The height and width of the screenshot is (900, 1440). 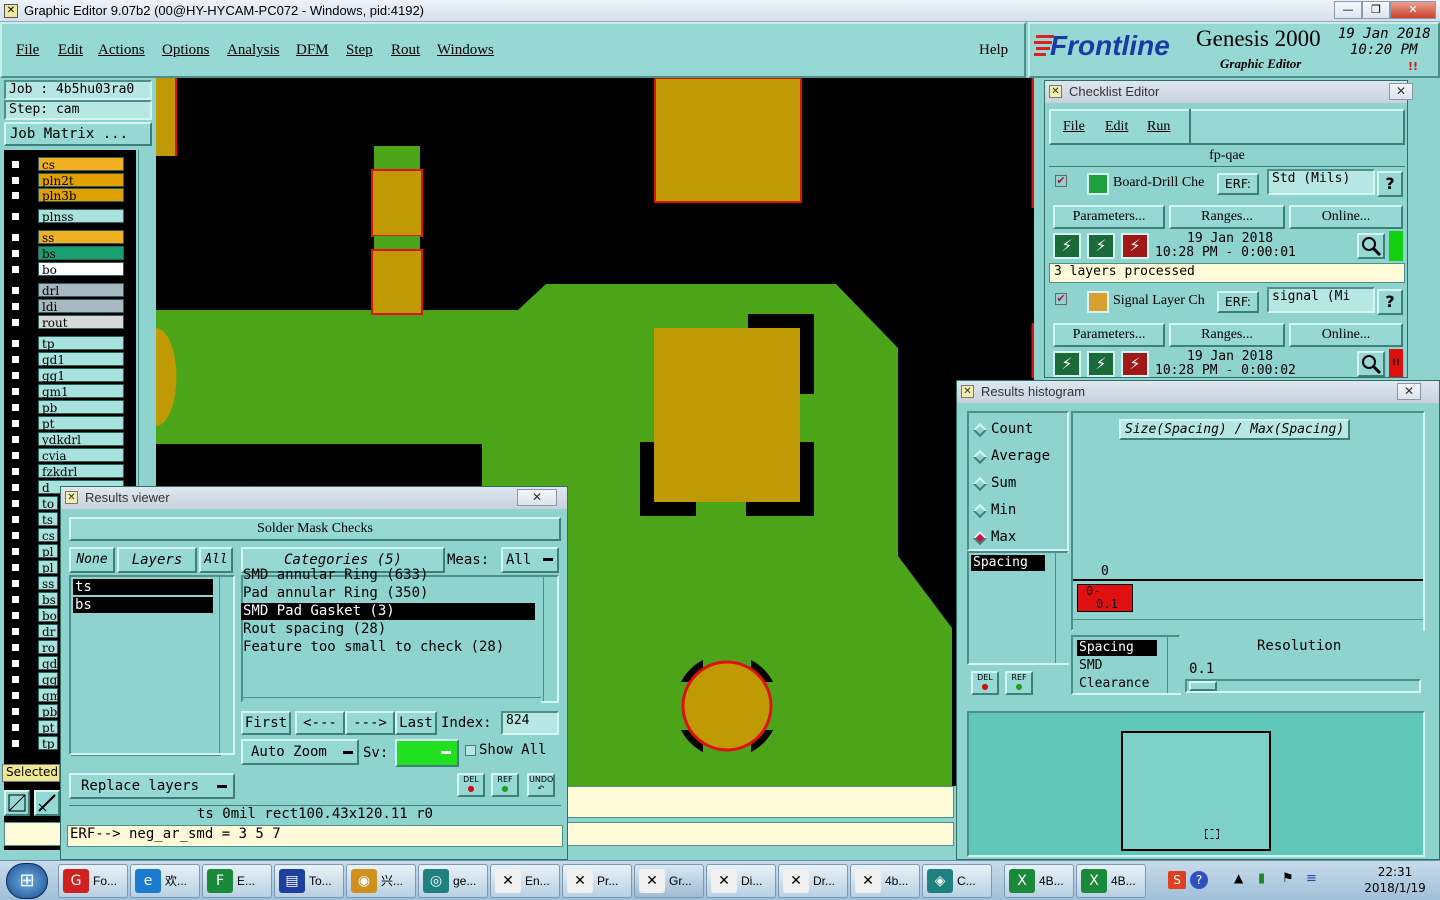 I want to click on layer-row-rout: rout, so click(x=65, y=322).